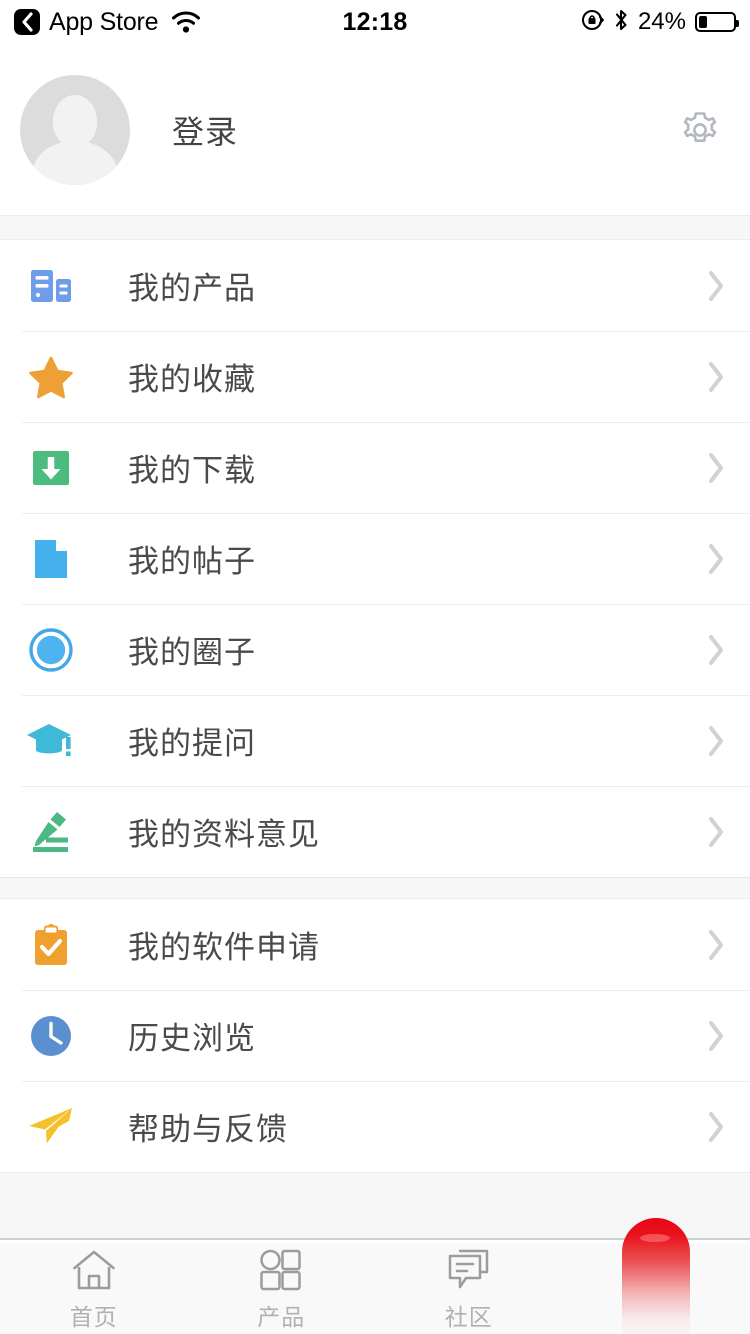 The image size is (750, 1334). Describe the element at coordinates (224, 947) in the screenshot. I see `menu-item-label: 我的软件申请` at that location.